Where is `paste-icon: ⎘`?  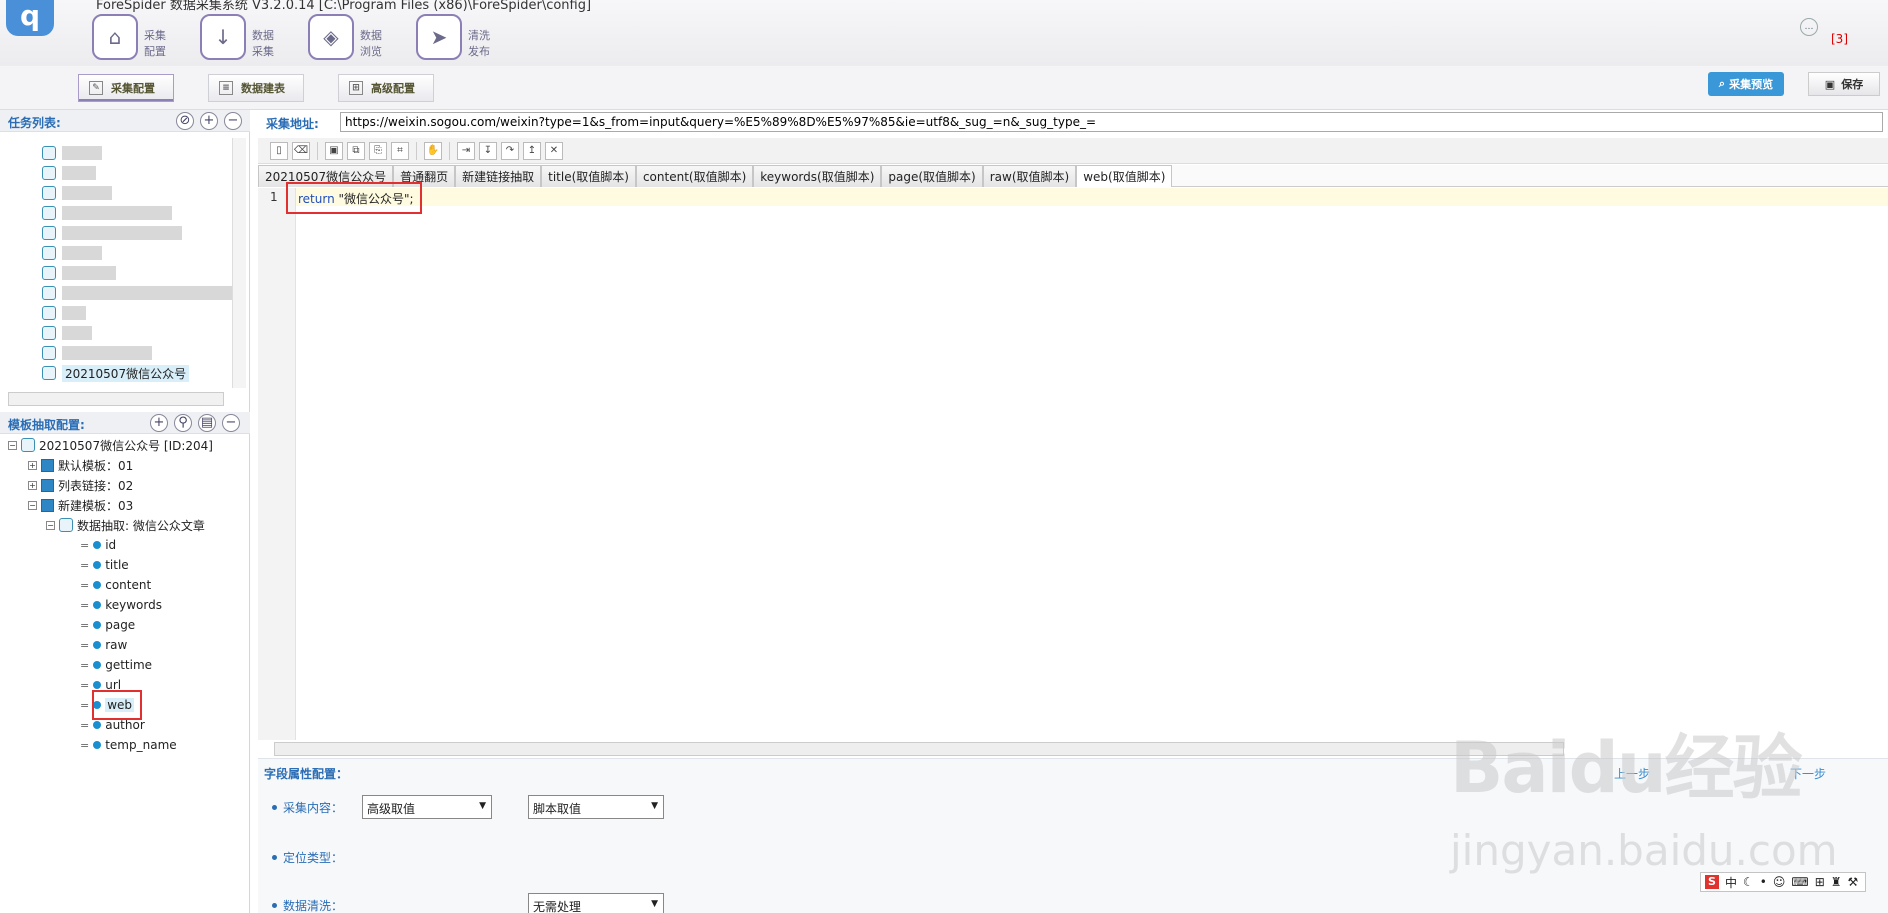
paste-icon: ⎘ is located at coordinates (378, 150).